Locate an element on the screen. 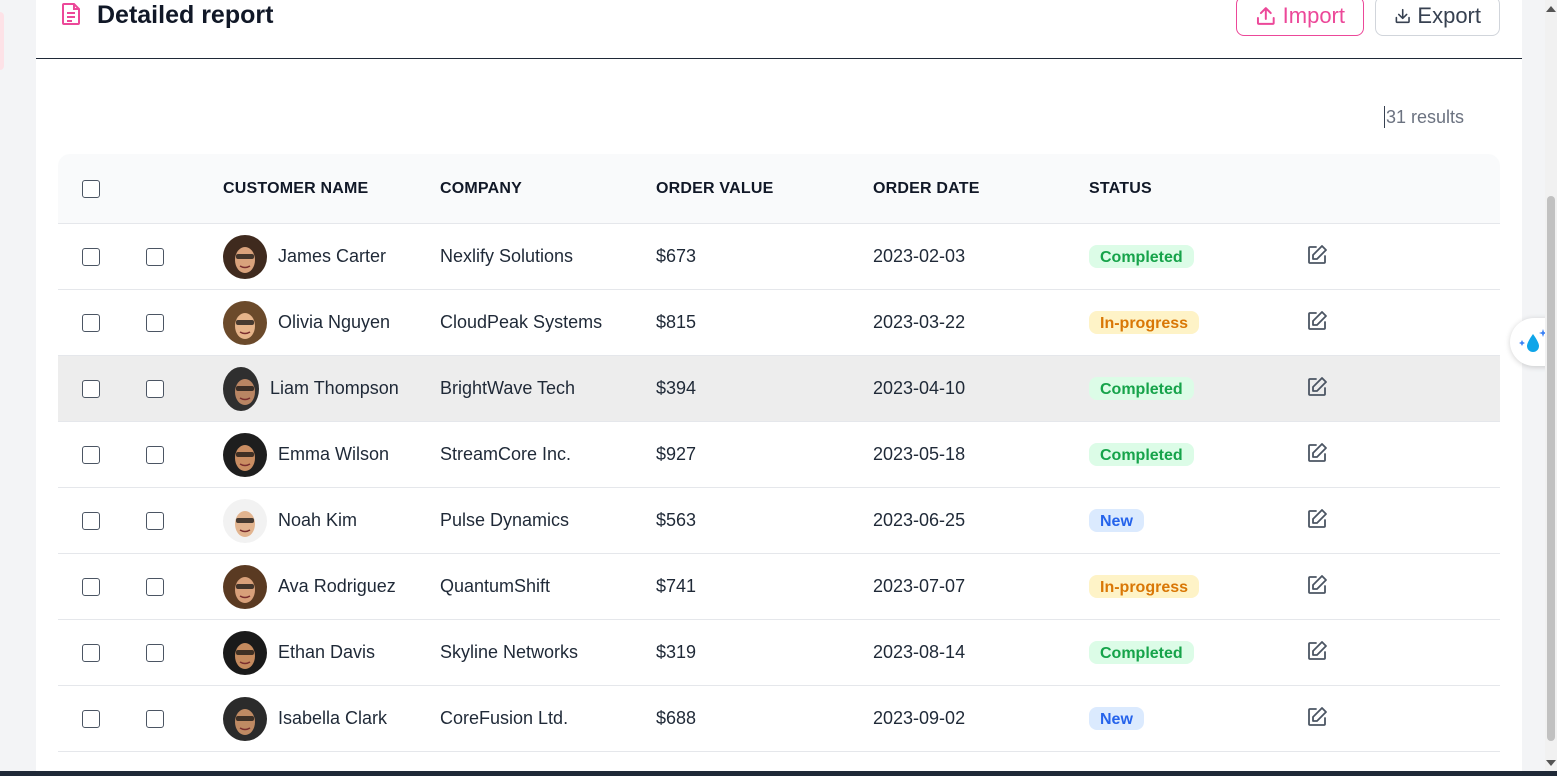 Image resolution: width=1557 pixels, height=776 pixels. export-button: Export is located at coordinates (1437, 18).